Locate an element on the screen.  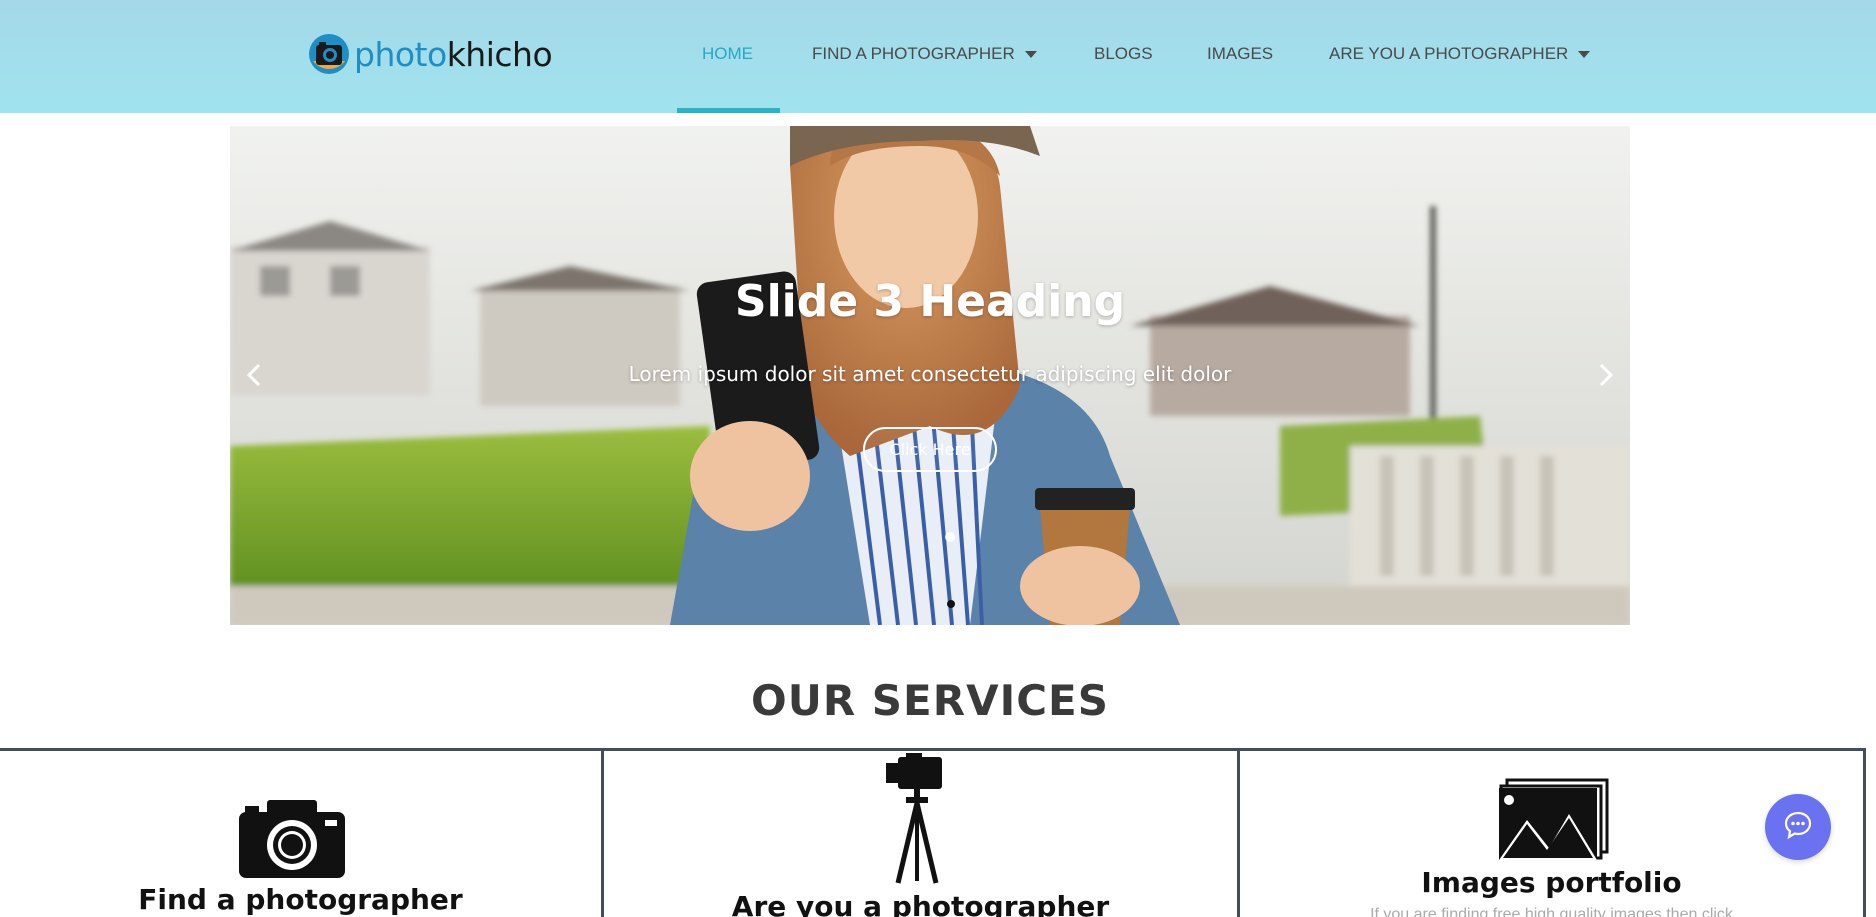
service-title: Find a photographer is located at coordinates (300, 899).